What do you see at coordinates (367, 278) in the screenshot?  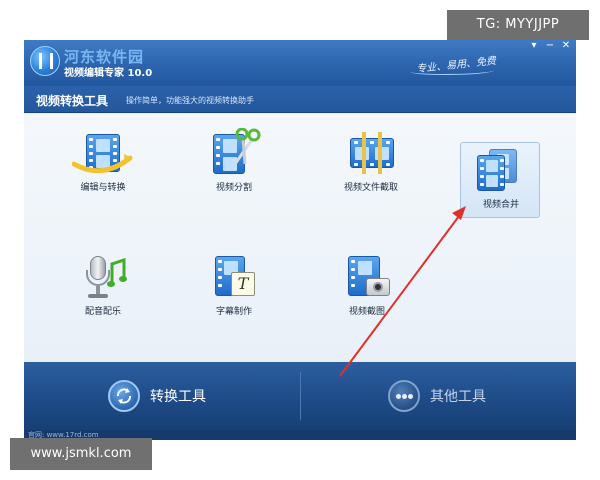 I see `camera-film-icon` at bounding box center [367, 278].